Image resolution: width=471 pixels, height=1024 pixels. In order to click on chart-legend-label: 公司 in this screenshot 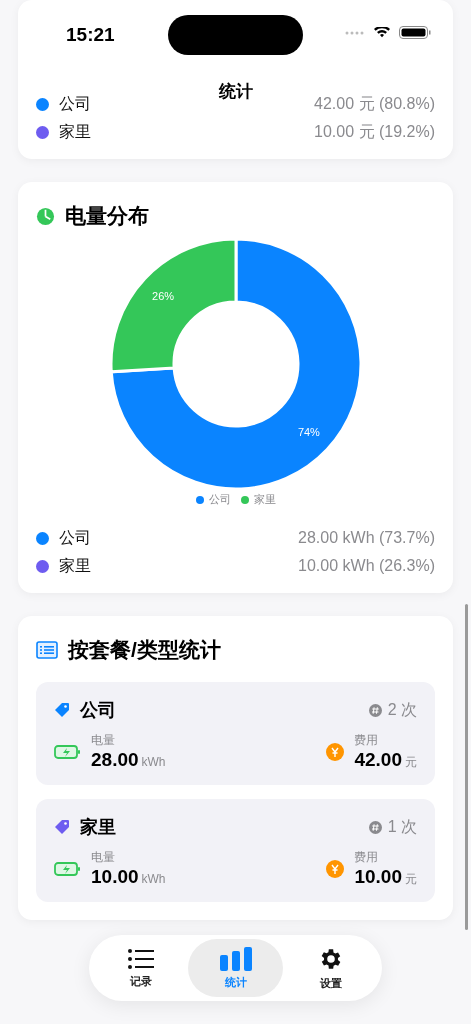, I will do `click(219, 499)`.